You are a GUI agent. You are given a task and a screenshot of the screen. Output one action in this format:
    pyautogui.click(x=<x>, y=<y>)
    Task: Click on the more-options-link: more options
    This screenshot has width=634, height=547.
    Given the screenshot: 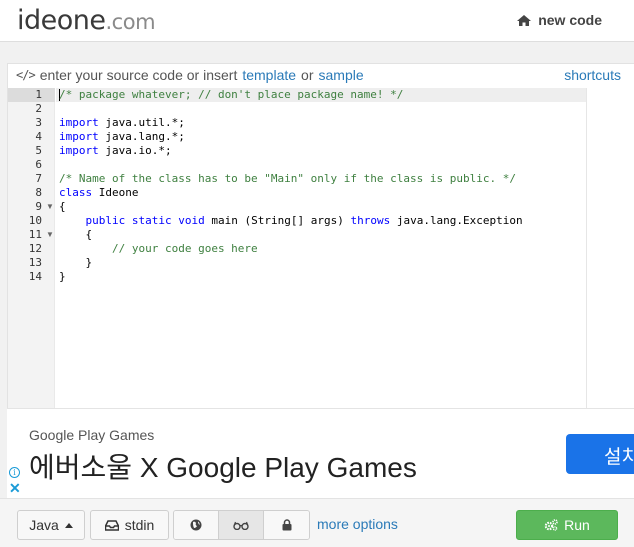 What is the action you would take?
    pyautogui.click(x=357, y=524)
    